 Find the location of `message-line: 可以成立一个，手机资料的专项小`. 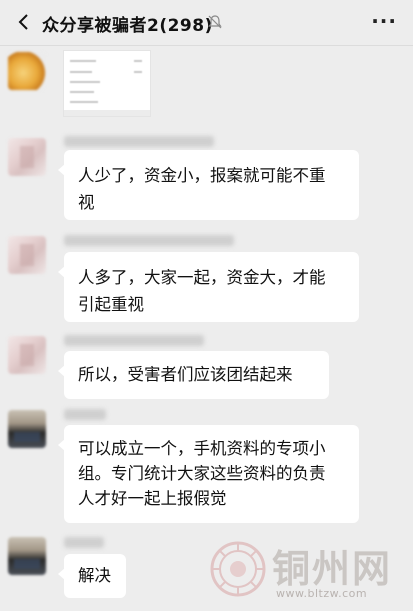

message-line: 可以成立一个，手机资料的专项小 is located at coordinates (202, 448).